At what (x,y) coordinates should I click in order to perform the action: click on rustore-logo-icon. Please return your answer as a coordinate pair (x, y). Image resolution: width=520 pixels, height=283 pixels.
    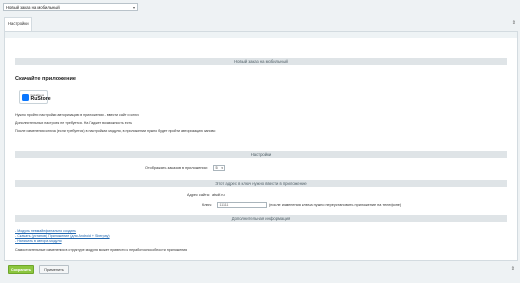
    Looking at the image, I should click on (25, 97).